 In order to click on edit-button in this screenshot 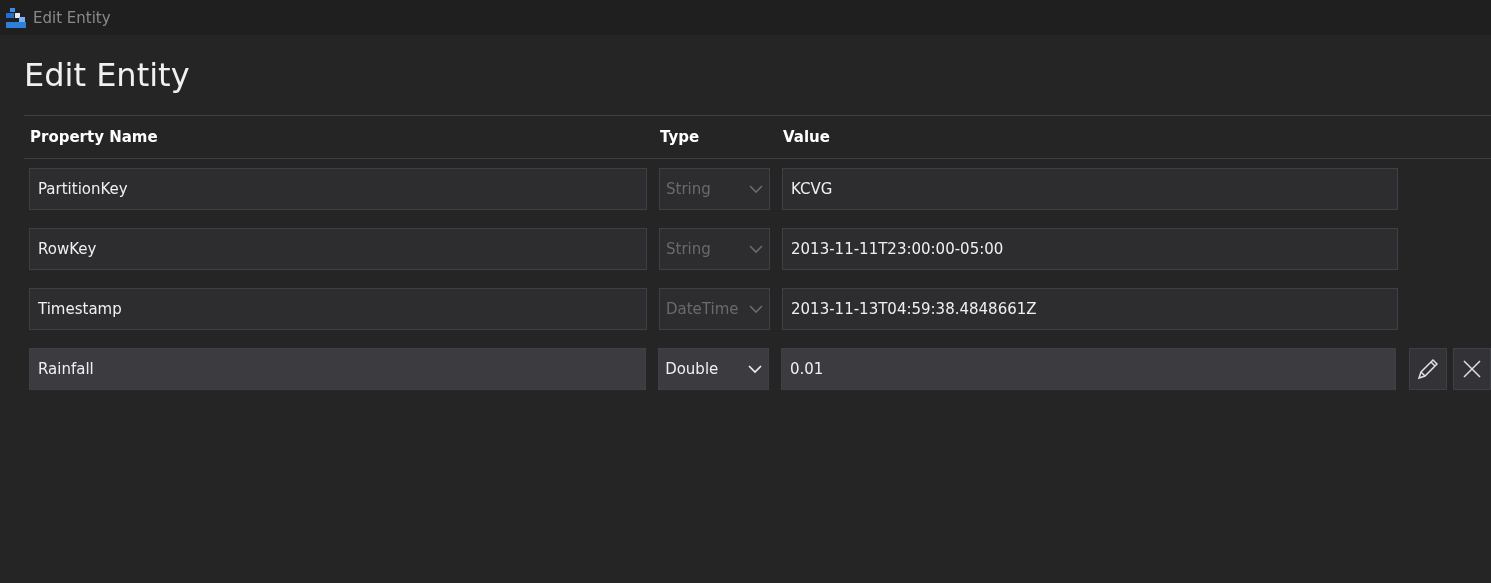, I will do `click(1428, 369)`.